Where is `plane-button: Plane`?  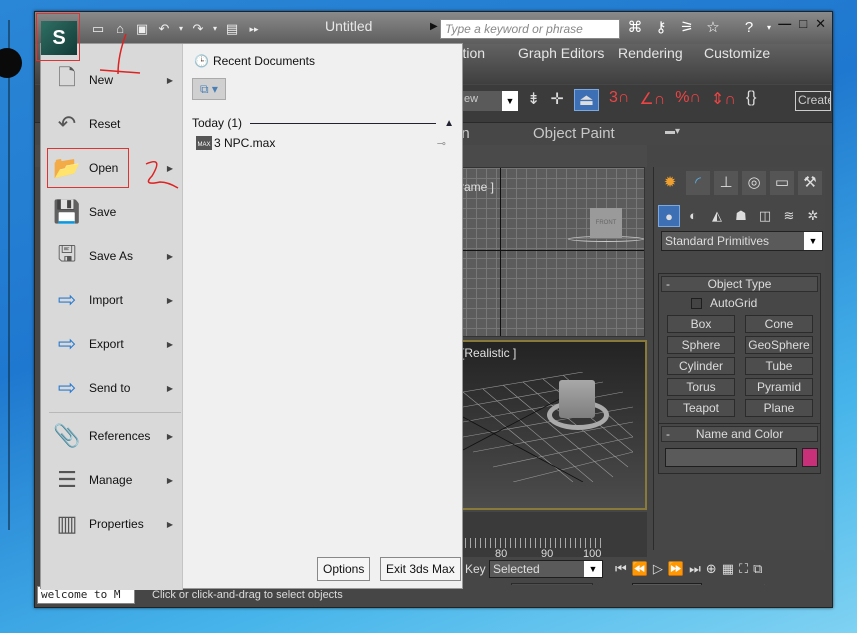 plane-button: Plane is located at coordinates (779, 408).